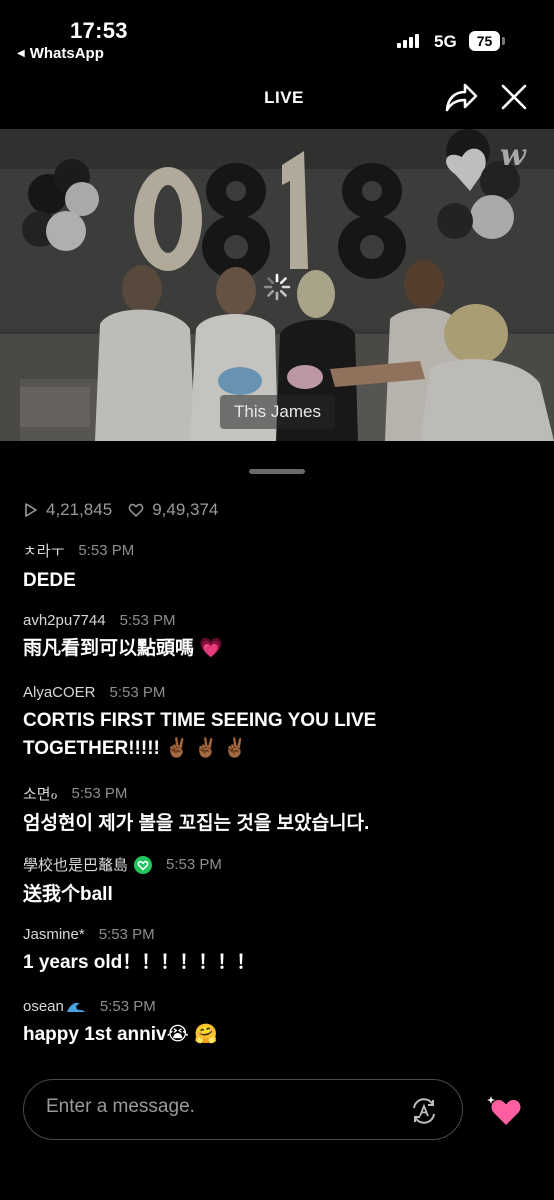 This screenshot has height=1200, width=554. I want to click on play-icon, so click(31, 510).